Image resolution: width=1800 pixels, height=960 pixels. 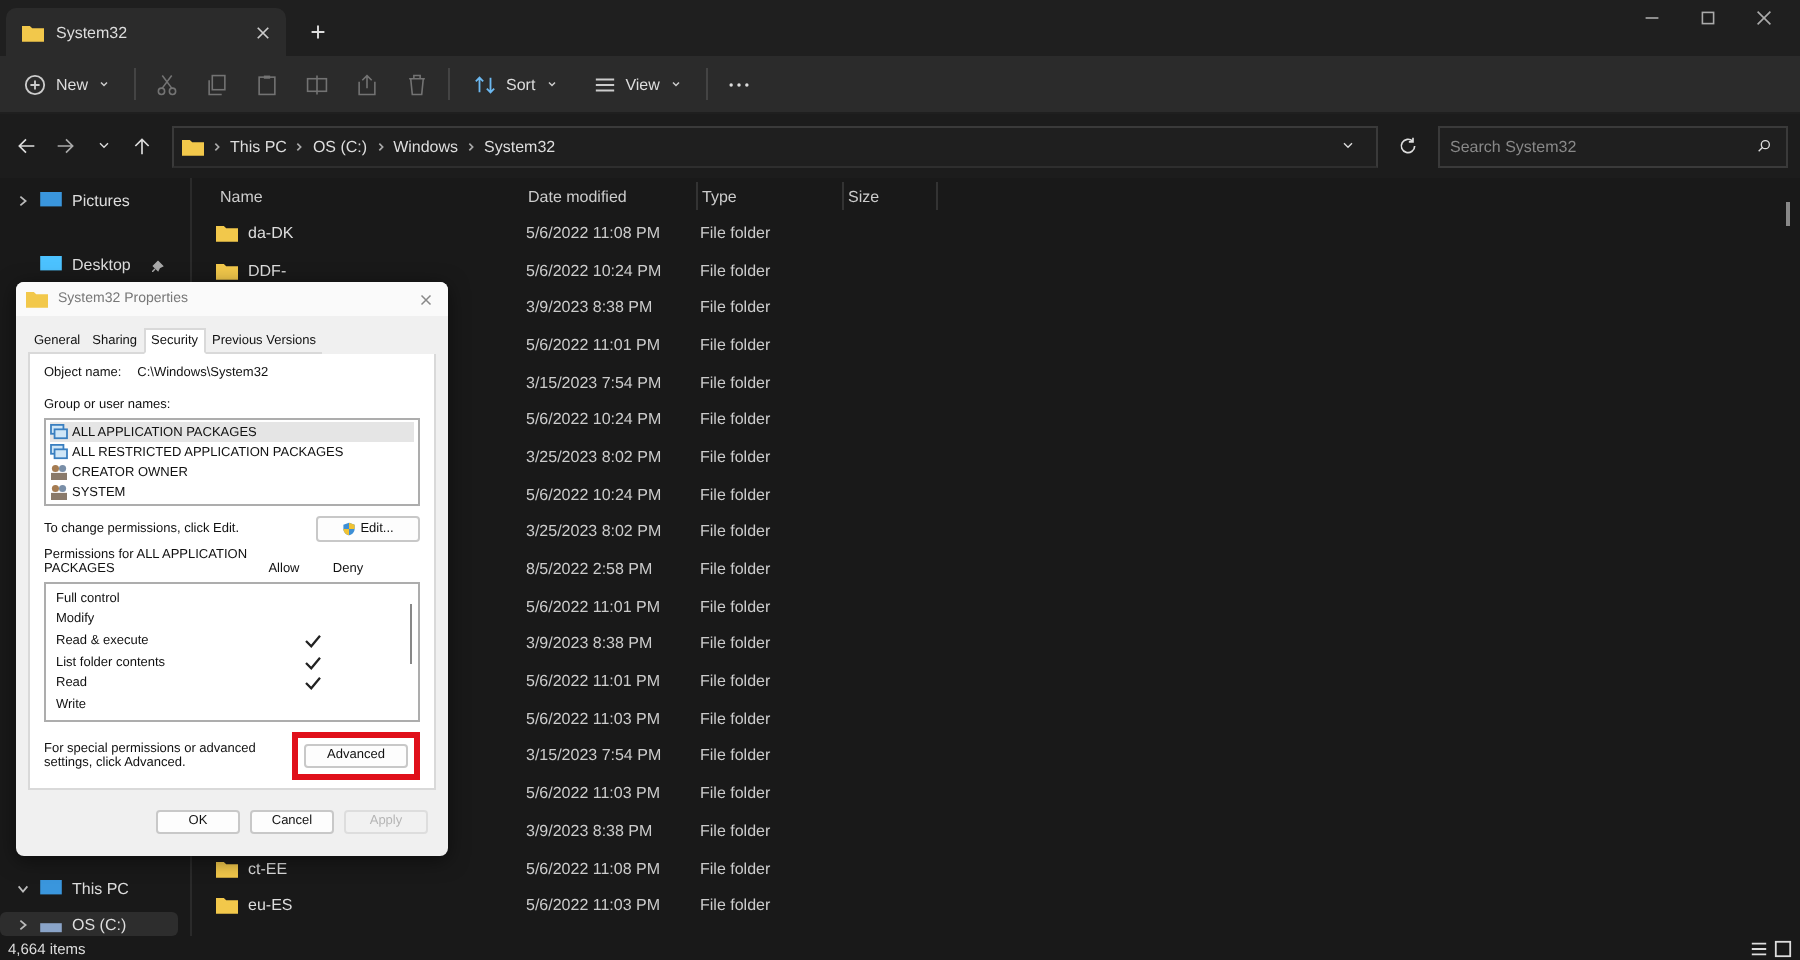 I want to click on details-view-icon, so click(x=1759, y=948).